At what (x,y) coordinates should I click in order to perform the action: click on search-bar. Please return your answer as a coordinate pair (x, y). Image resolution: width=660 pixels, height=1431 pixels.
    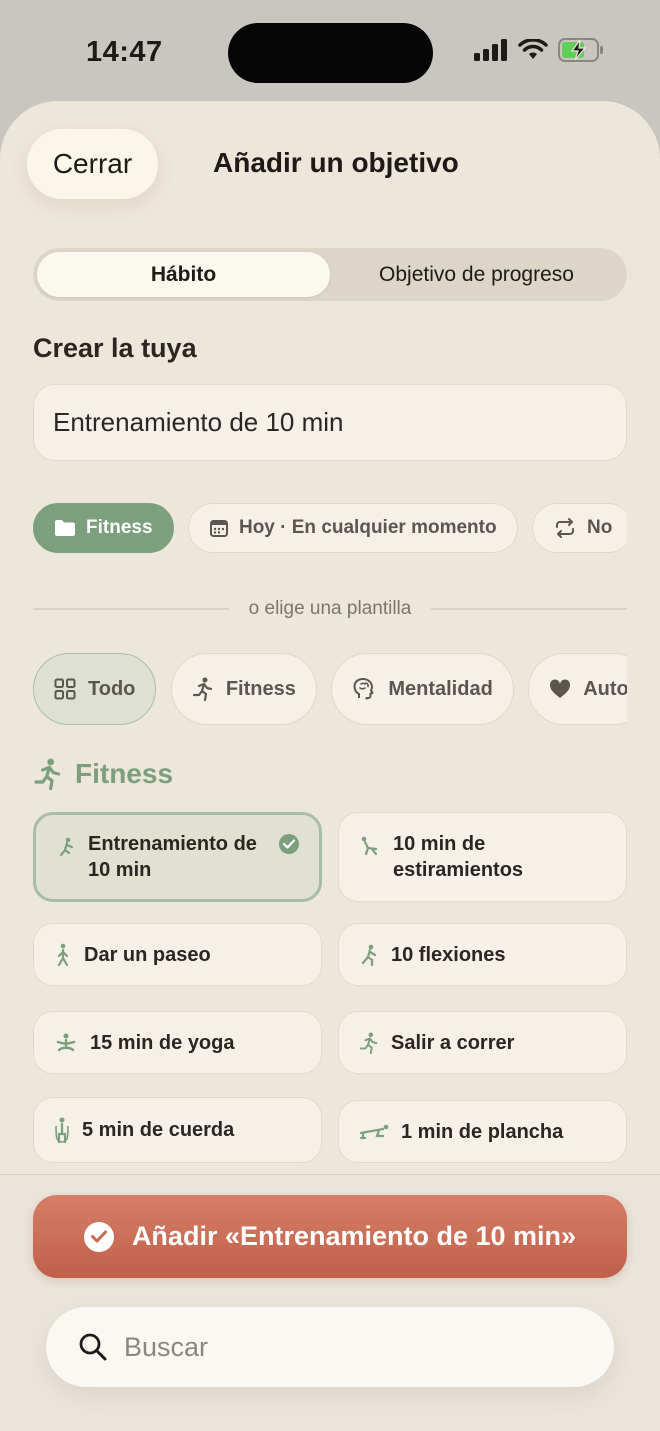
    Looking at the image, I should click on (330, 1347).